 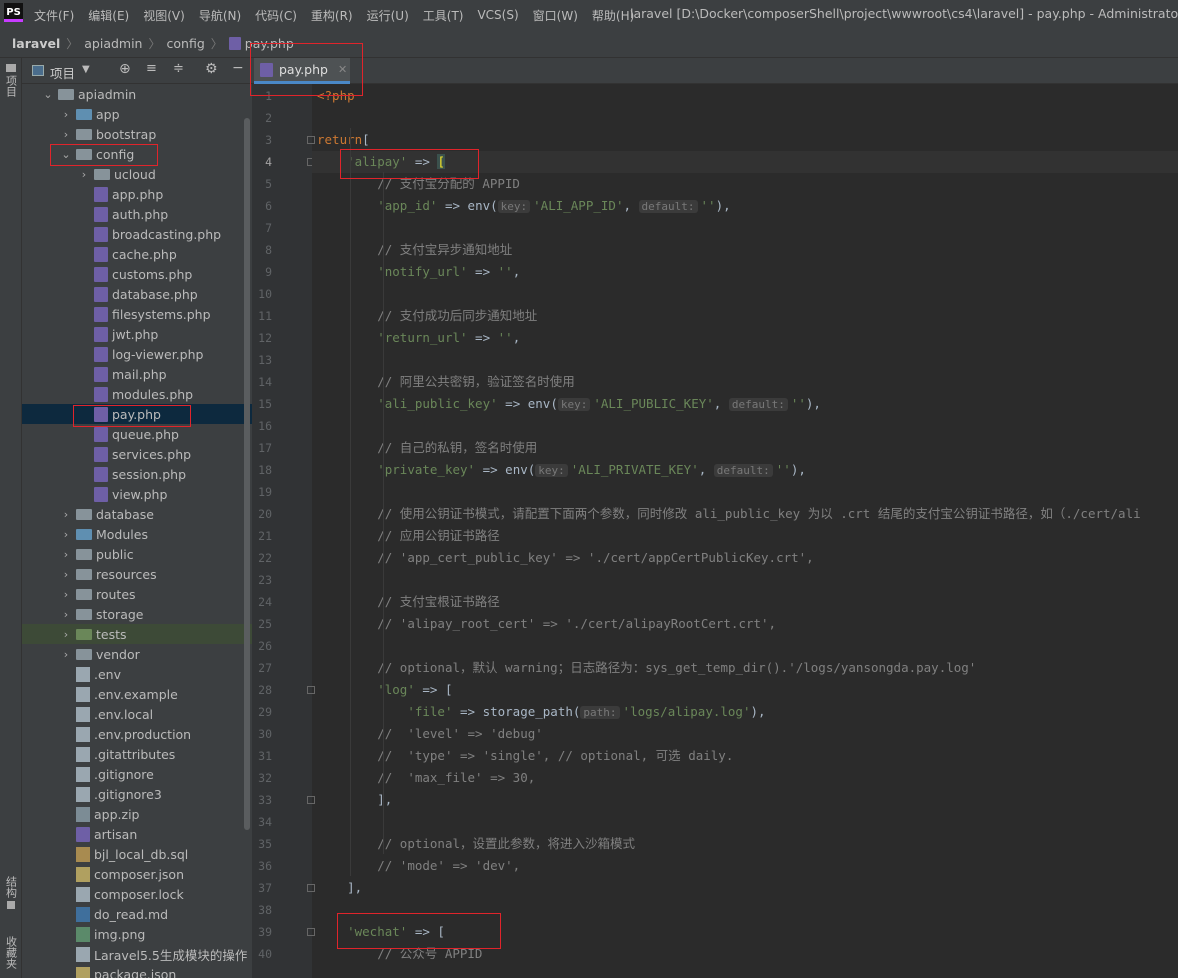 What do you see at coordinates (137, 94) in the screenshot?
I see `tree-folder: ⌄ apiadmin` at bounding box center [137, 94].